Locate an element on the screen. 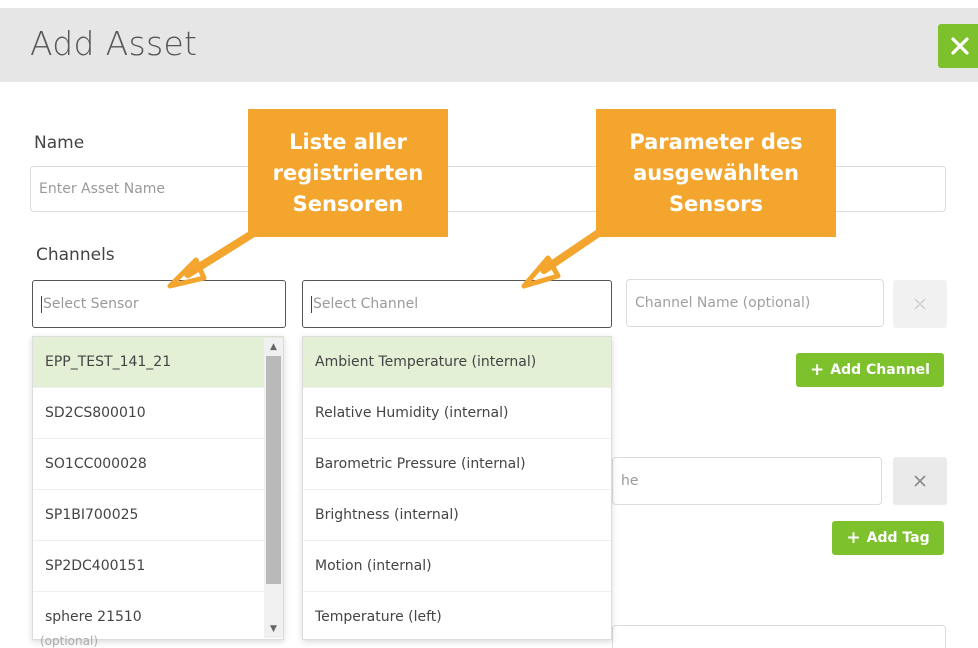 Image resolution: width=978 pixels, height=648 pixels. bottom-input is located at coordinates (779, 636).